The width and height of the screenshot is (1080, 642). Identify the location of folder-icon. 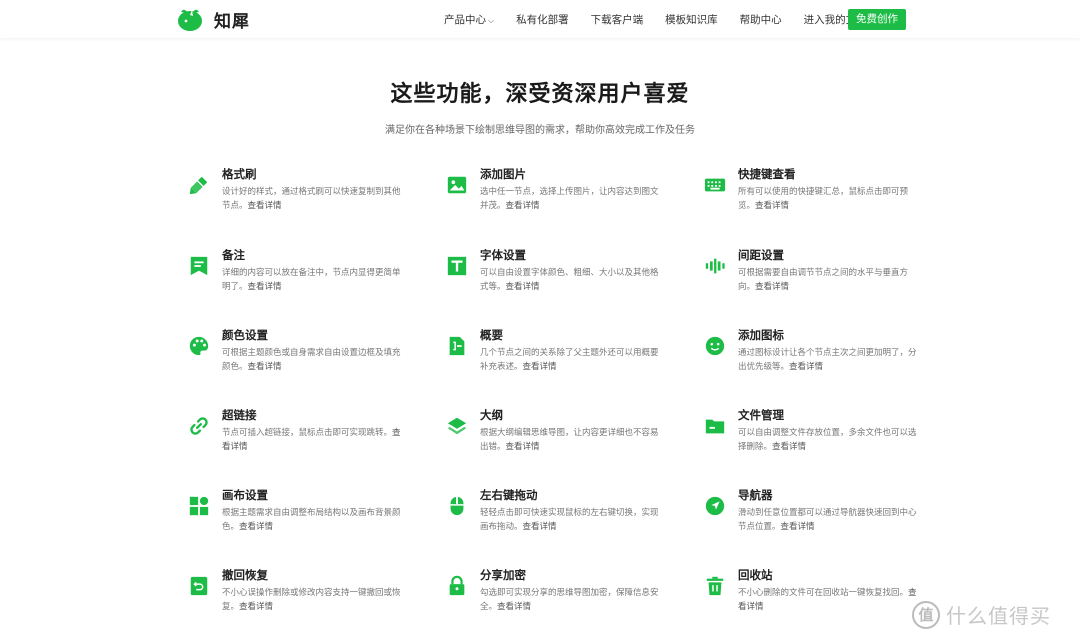
(715, 426).